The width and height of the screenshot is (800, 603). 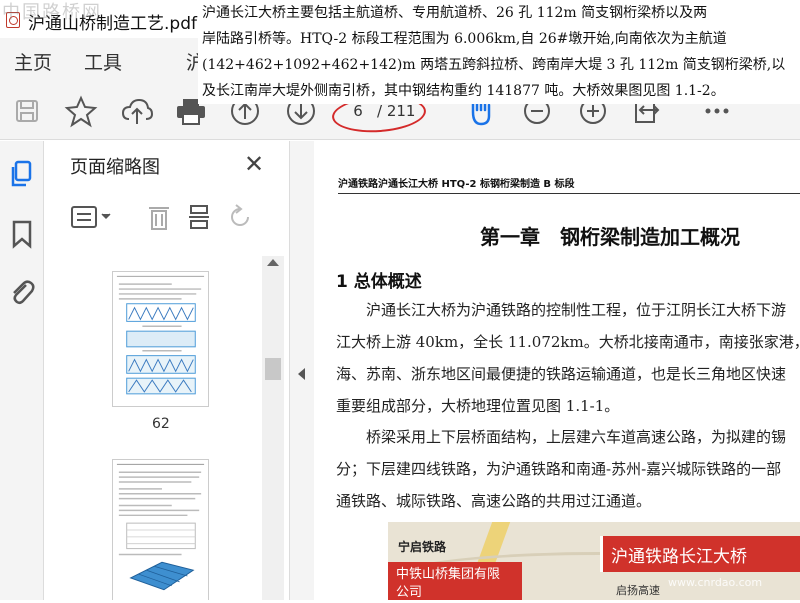 What do you see at coordinates (273, 369) in the screenshot?
I see `scrollbar-thumb` at bounding box center [273, 369].